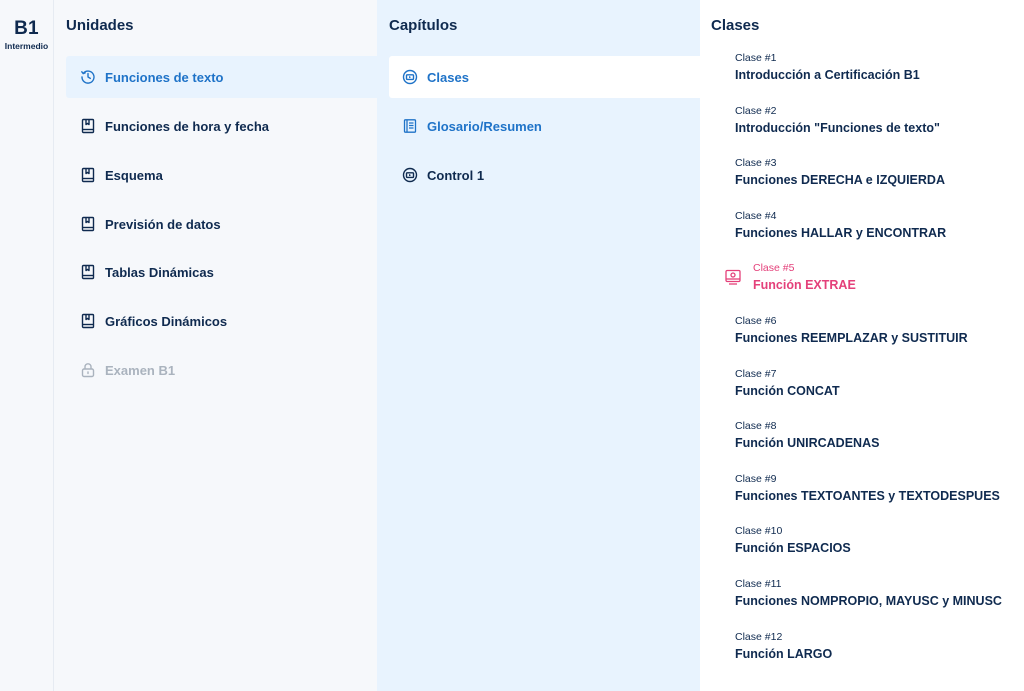  Describe the element at coordinates (221, 272) in the screenshot. I see `unit-item-tablas-dinamicas: Tablas Dinámicas` at that location.